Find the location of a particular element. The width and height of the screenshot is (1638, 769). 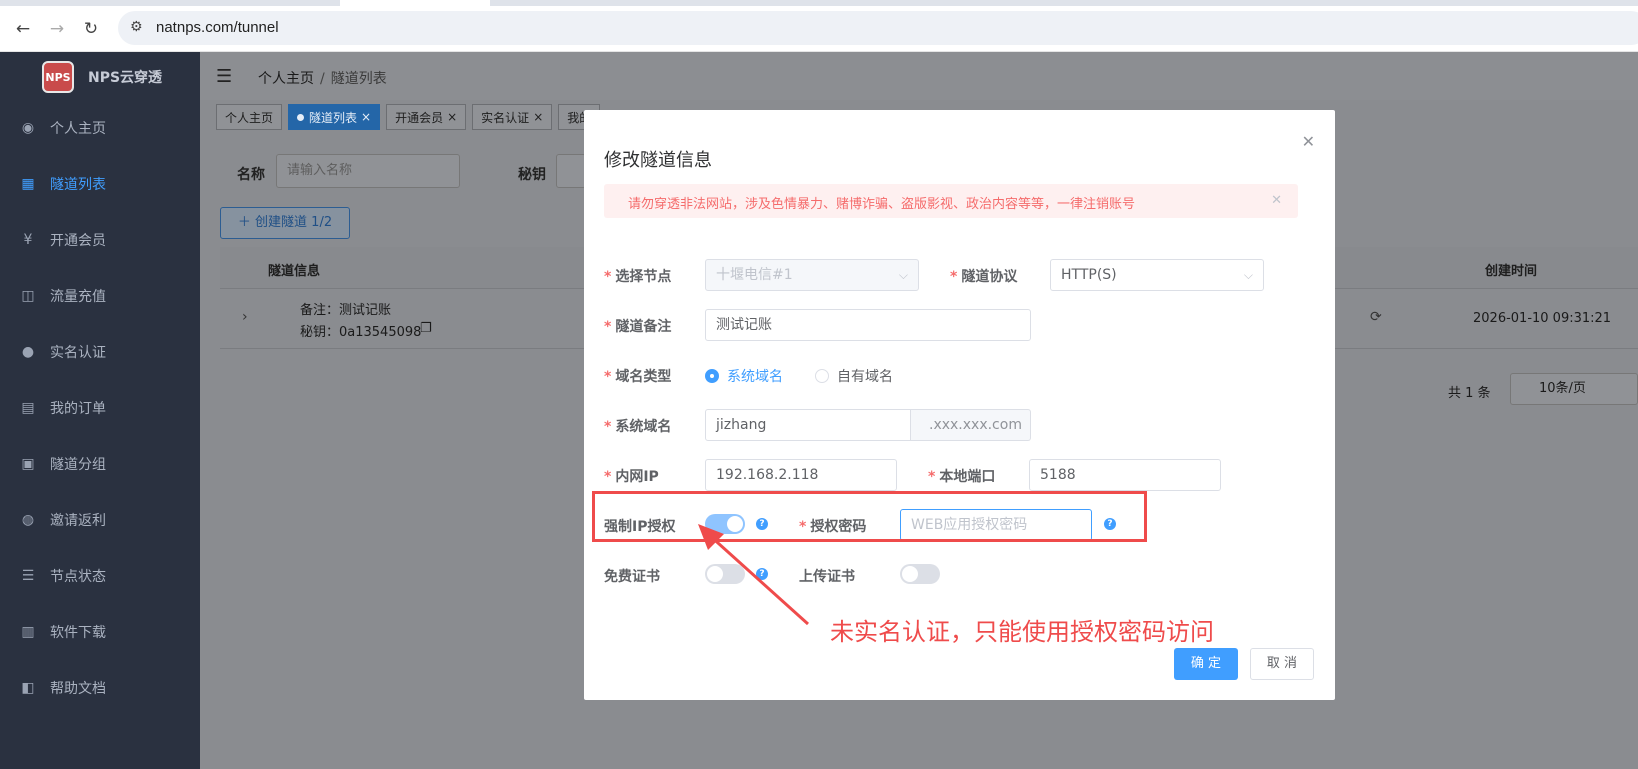

sidebar-item-download: ▥ 软件下载 is located at coordinates (100, 632).